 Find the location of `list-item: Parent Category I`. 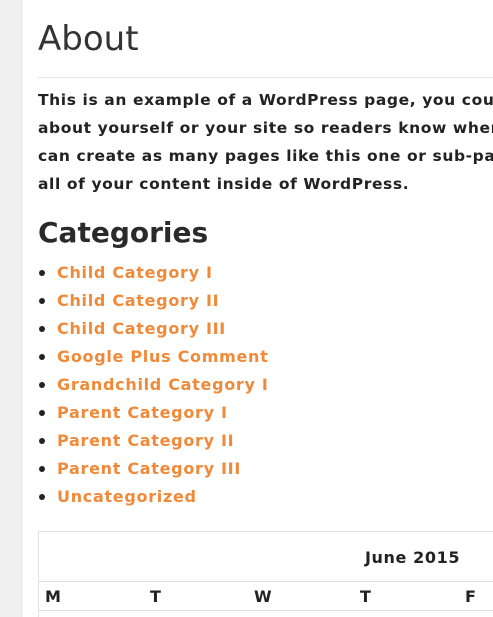

list-item: Parent Category I is located at coordinates (153, 413).